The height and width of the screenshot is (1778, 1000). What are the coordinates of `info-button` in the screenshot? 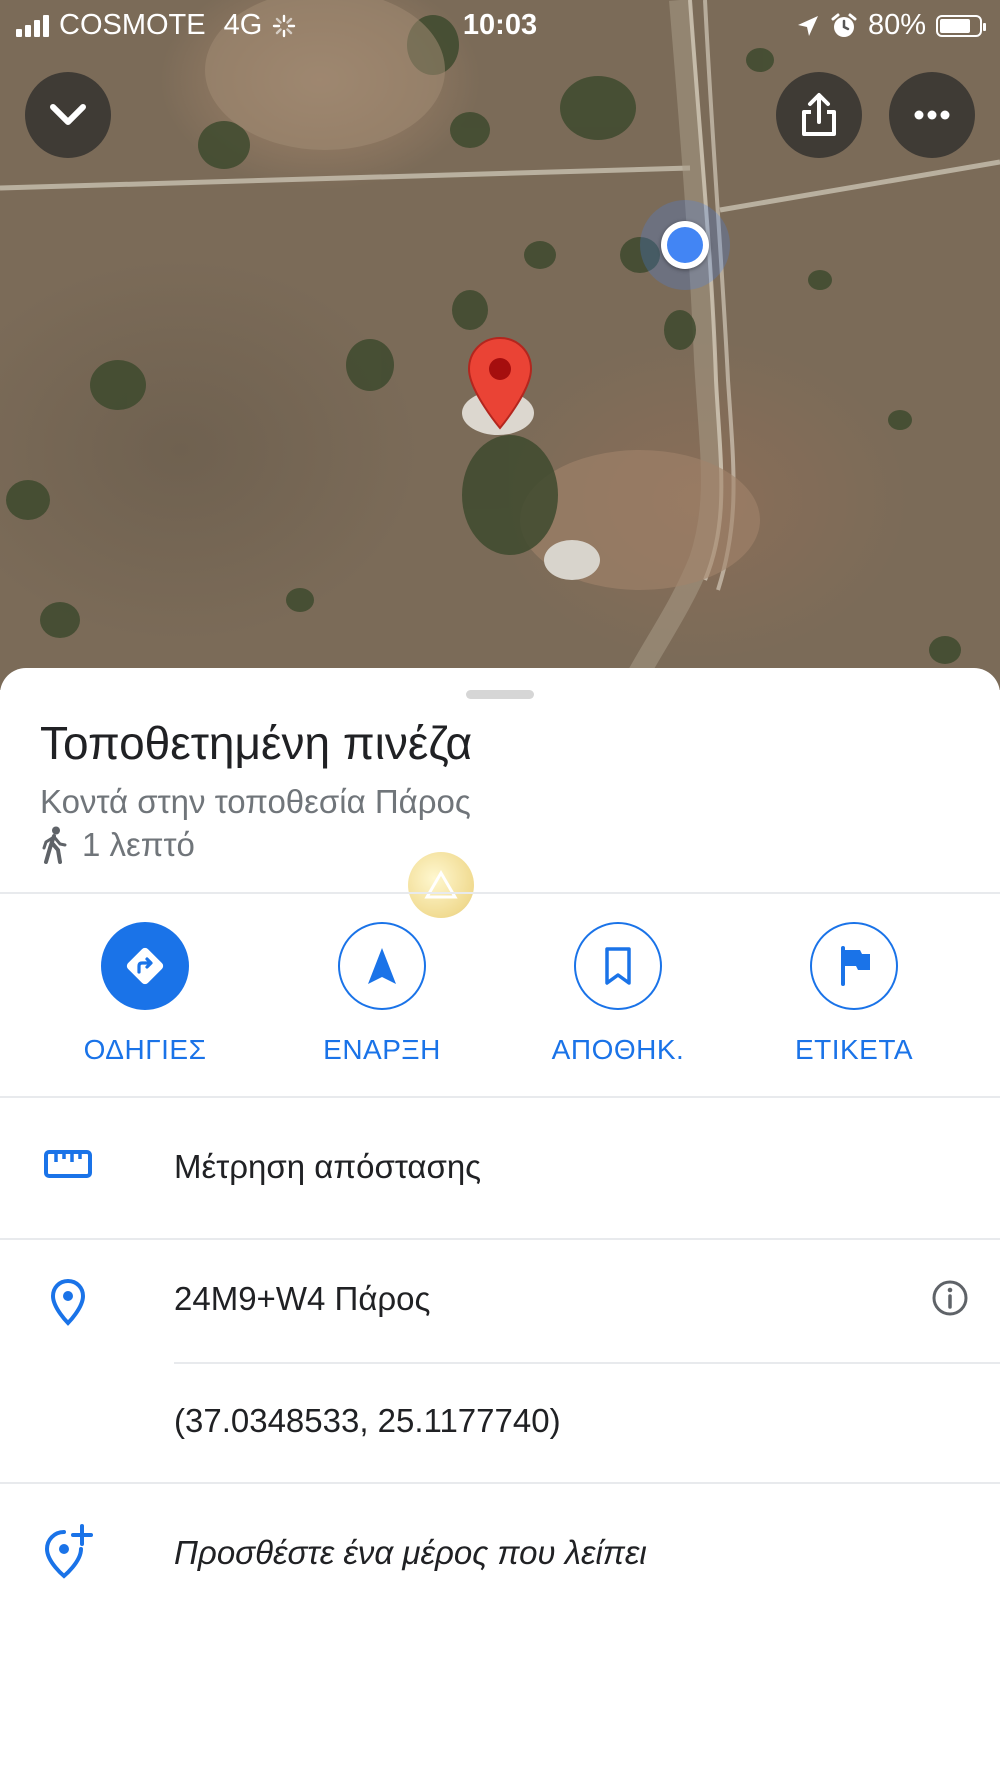 It's located at (950, 1300).